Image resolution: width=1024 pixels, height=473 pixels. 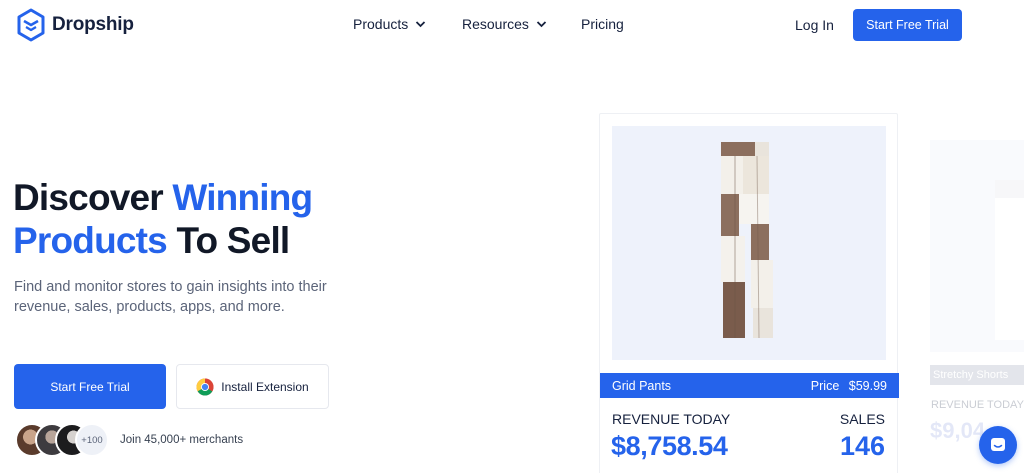 What do you see at coordinates (495, 24) in the screenshot?
I see `nav-resources-label: Resources` at bounding box center [495, 24].